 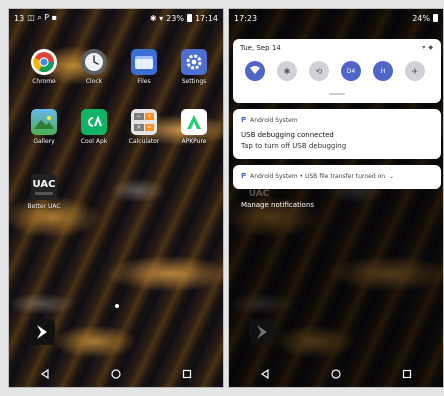 I want to click on clock-icon, so click(x=94, y=62).